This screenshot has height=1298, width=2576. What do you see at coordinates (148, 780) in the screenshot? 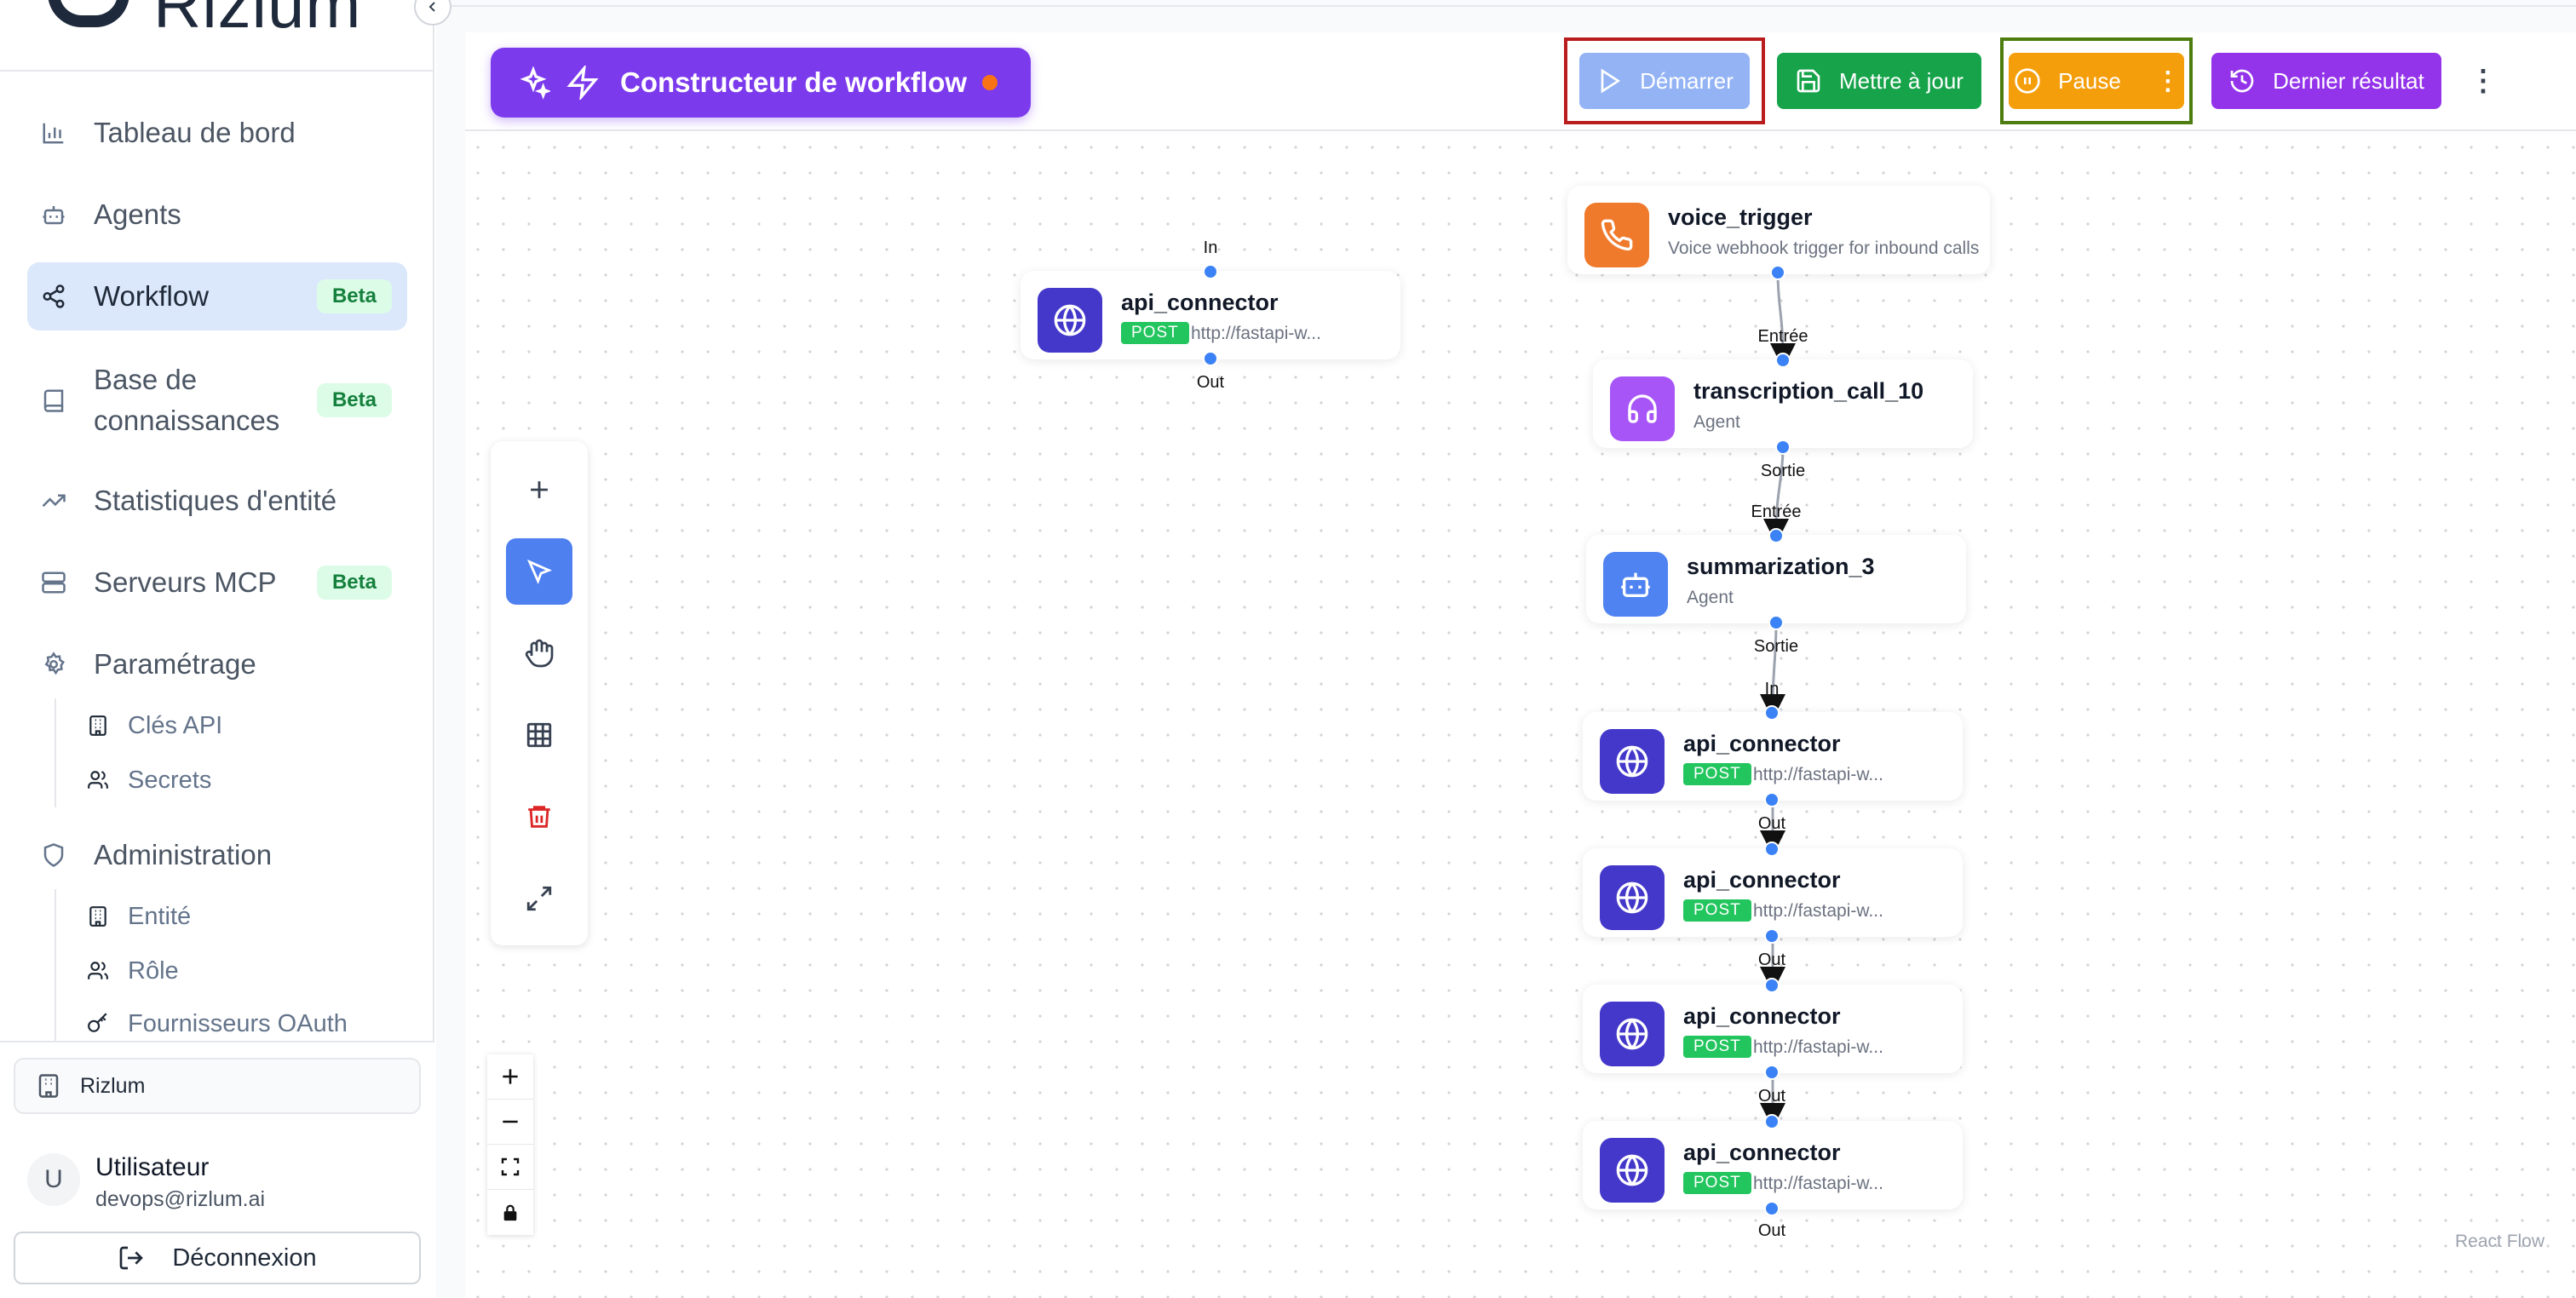
I see `sidebar-subitem-secrets: Secrets` at bounding box center [148, 780].